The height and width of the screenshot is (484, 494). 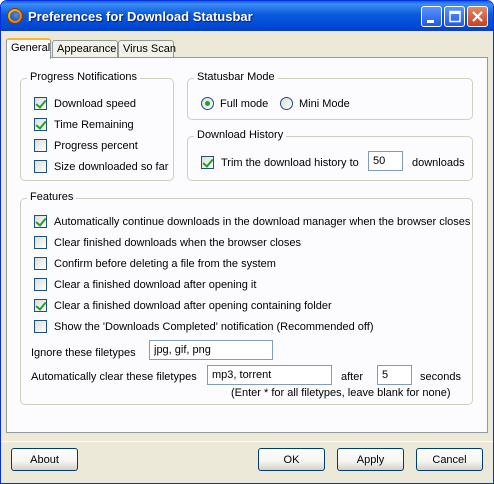 I want to click on close-button, so click(x=477, y=16).